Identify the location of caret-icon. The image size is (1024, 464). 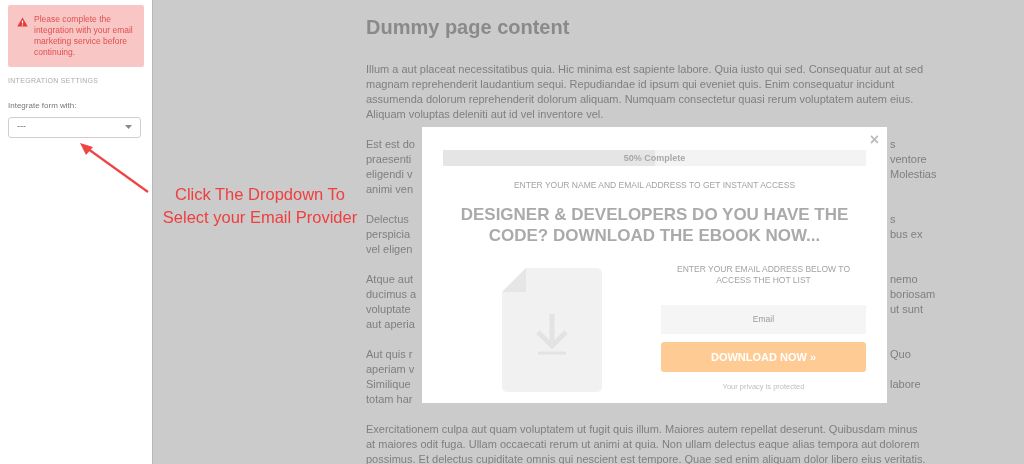
(128, 127).